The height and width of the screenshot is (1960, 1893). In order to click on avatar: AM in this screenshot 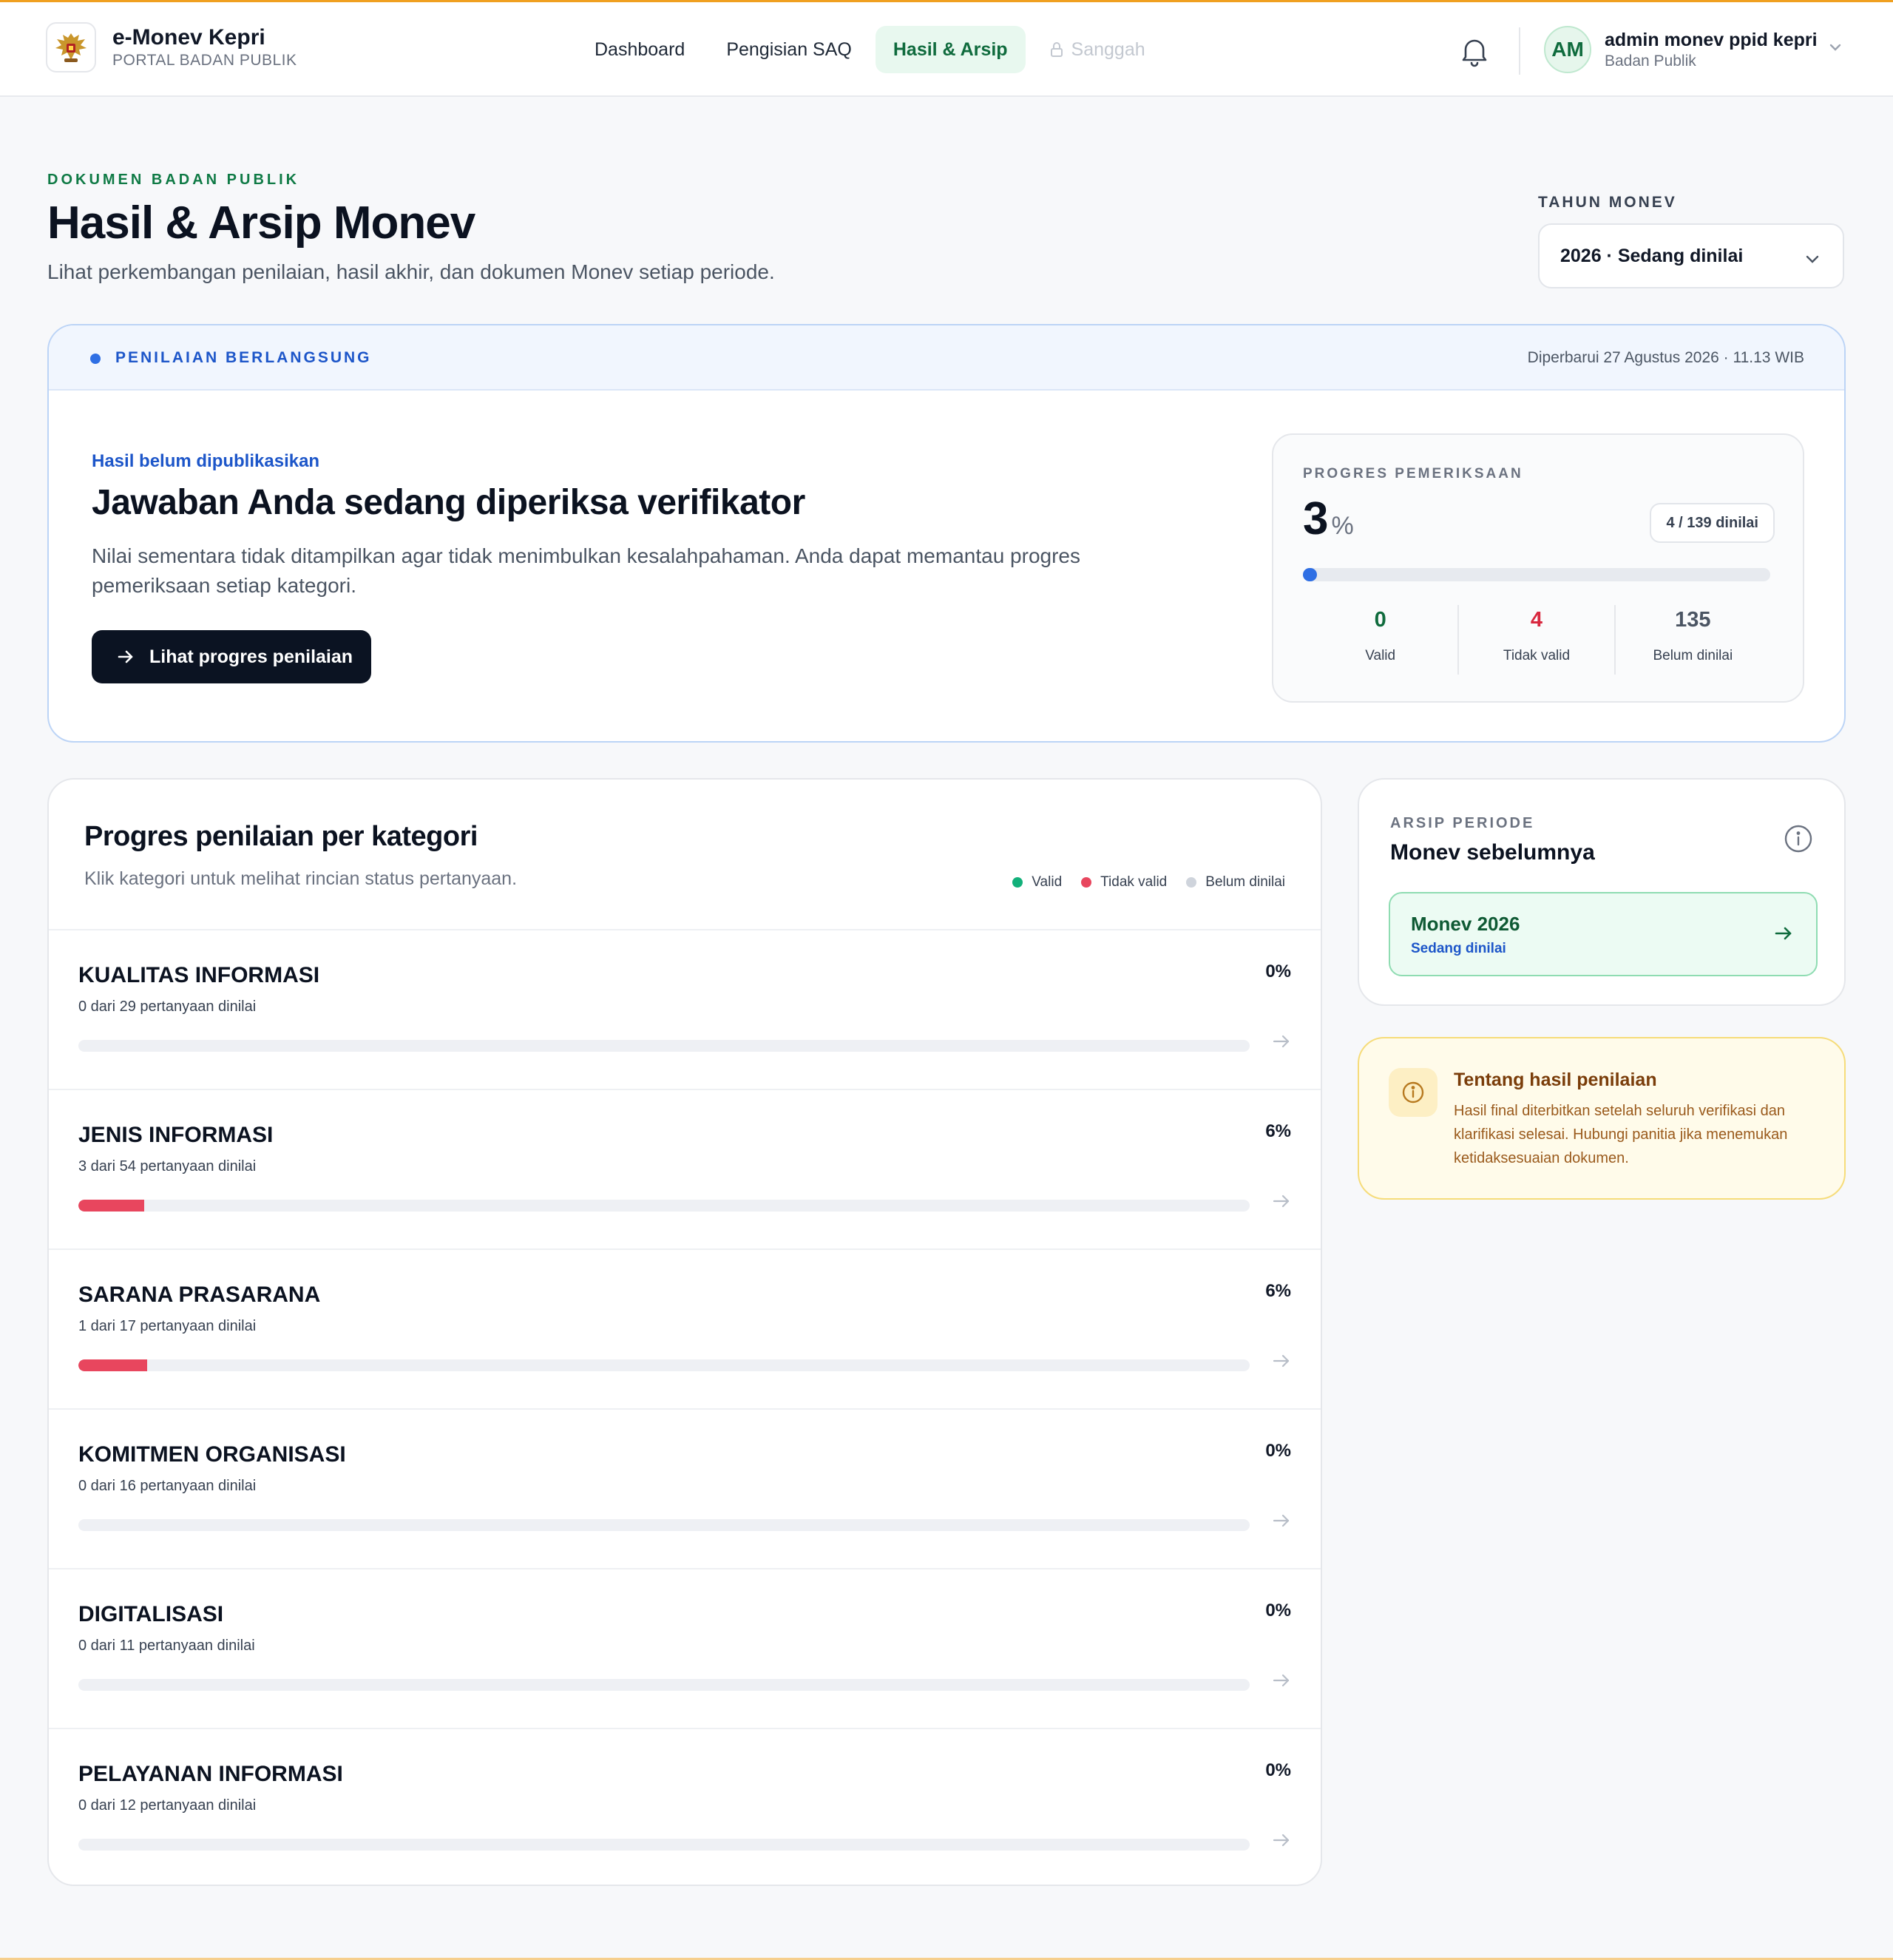, I will do `click(1568, 49)`.